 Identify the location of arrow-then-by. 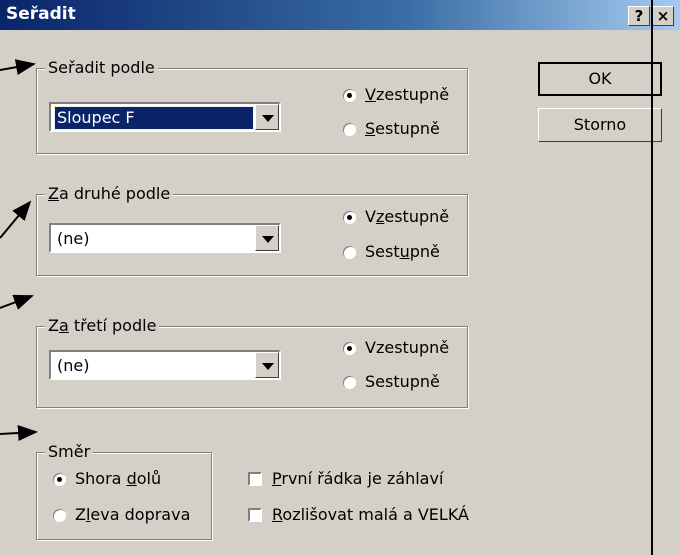
(16, 219).